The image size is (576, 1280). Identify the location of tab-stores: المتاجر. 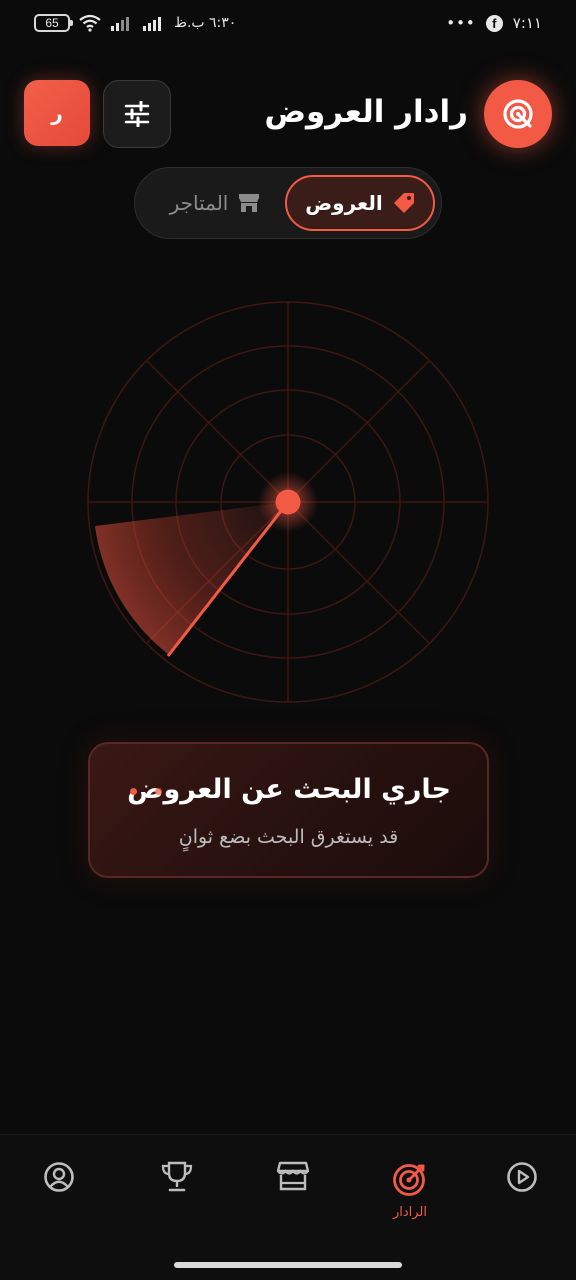
(215, 203).